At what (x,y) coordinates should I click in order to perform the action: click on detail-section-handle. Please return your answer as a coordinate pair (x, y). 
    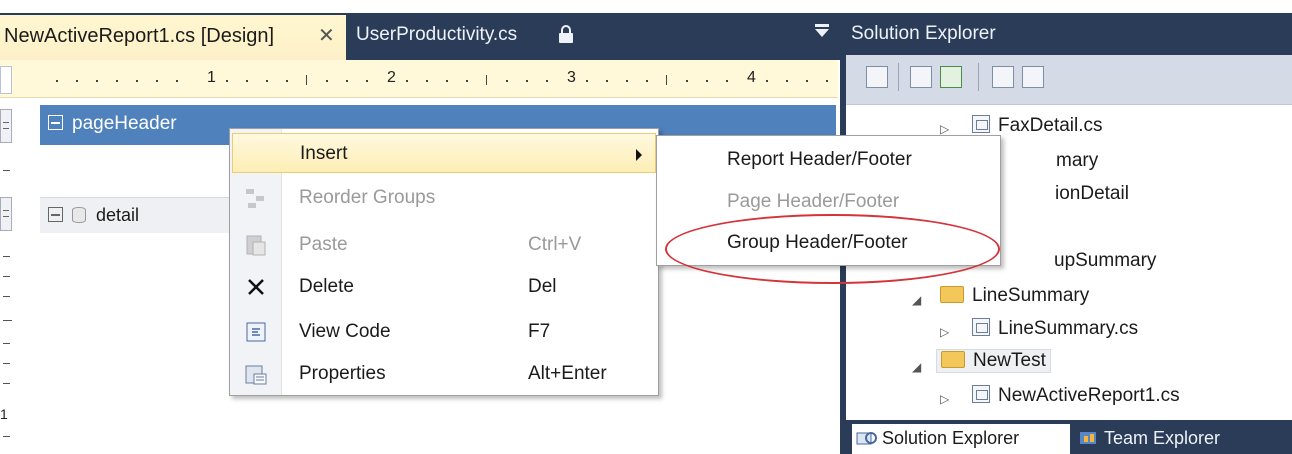
    Looking at the image, I should click on (6, 214).